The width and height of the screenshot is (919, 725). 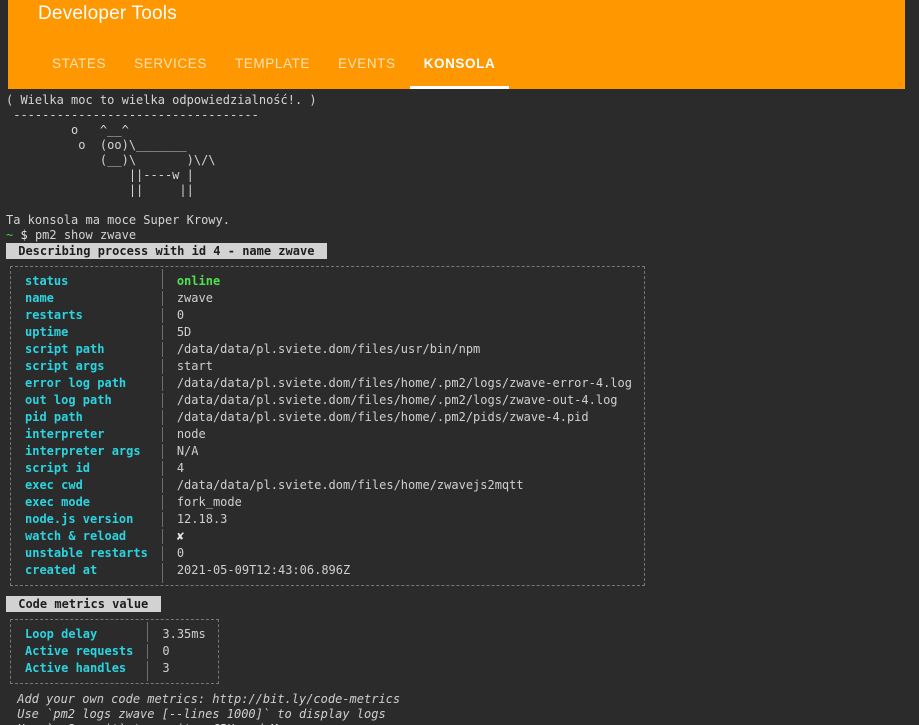 What do you see at coordinates (88, 366) in the screenshot?
I see `row-key: script args` at bounding box center [88, 366].